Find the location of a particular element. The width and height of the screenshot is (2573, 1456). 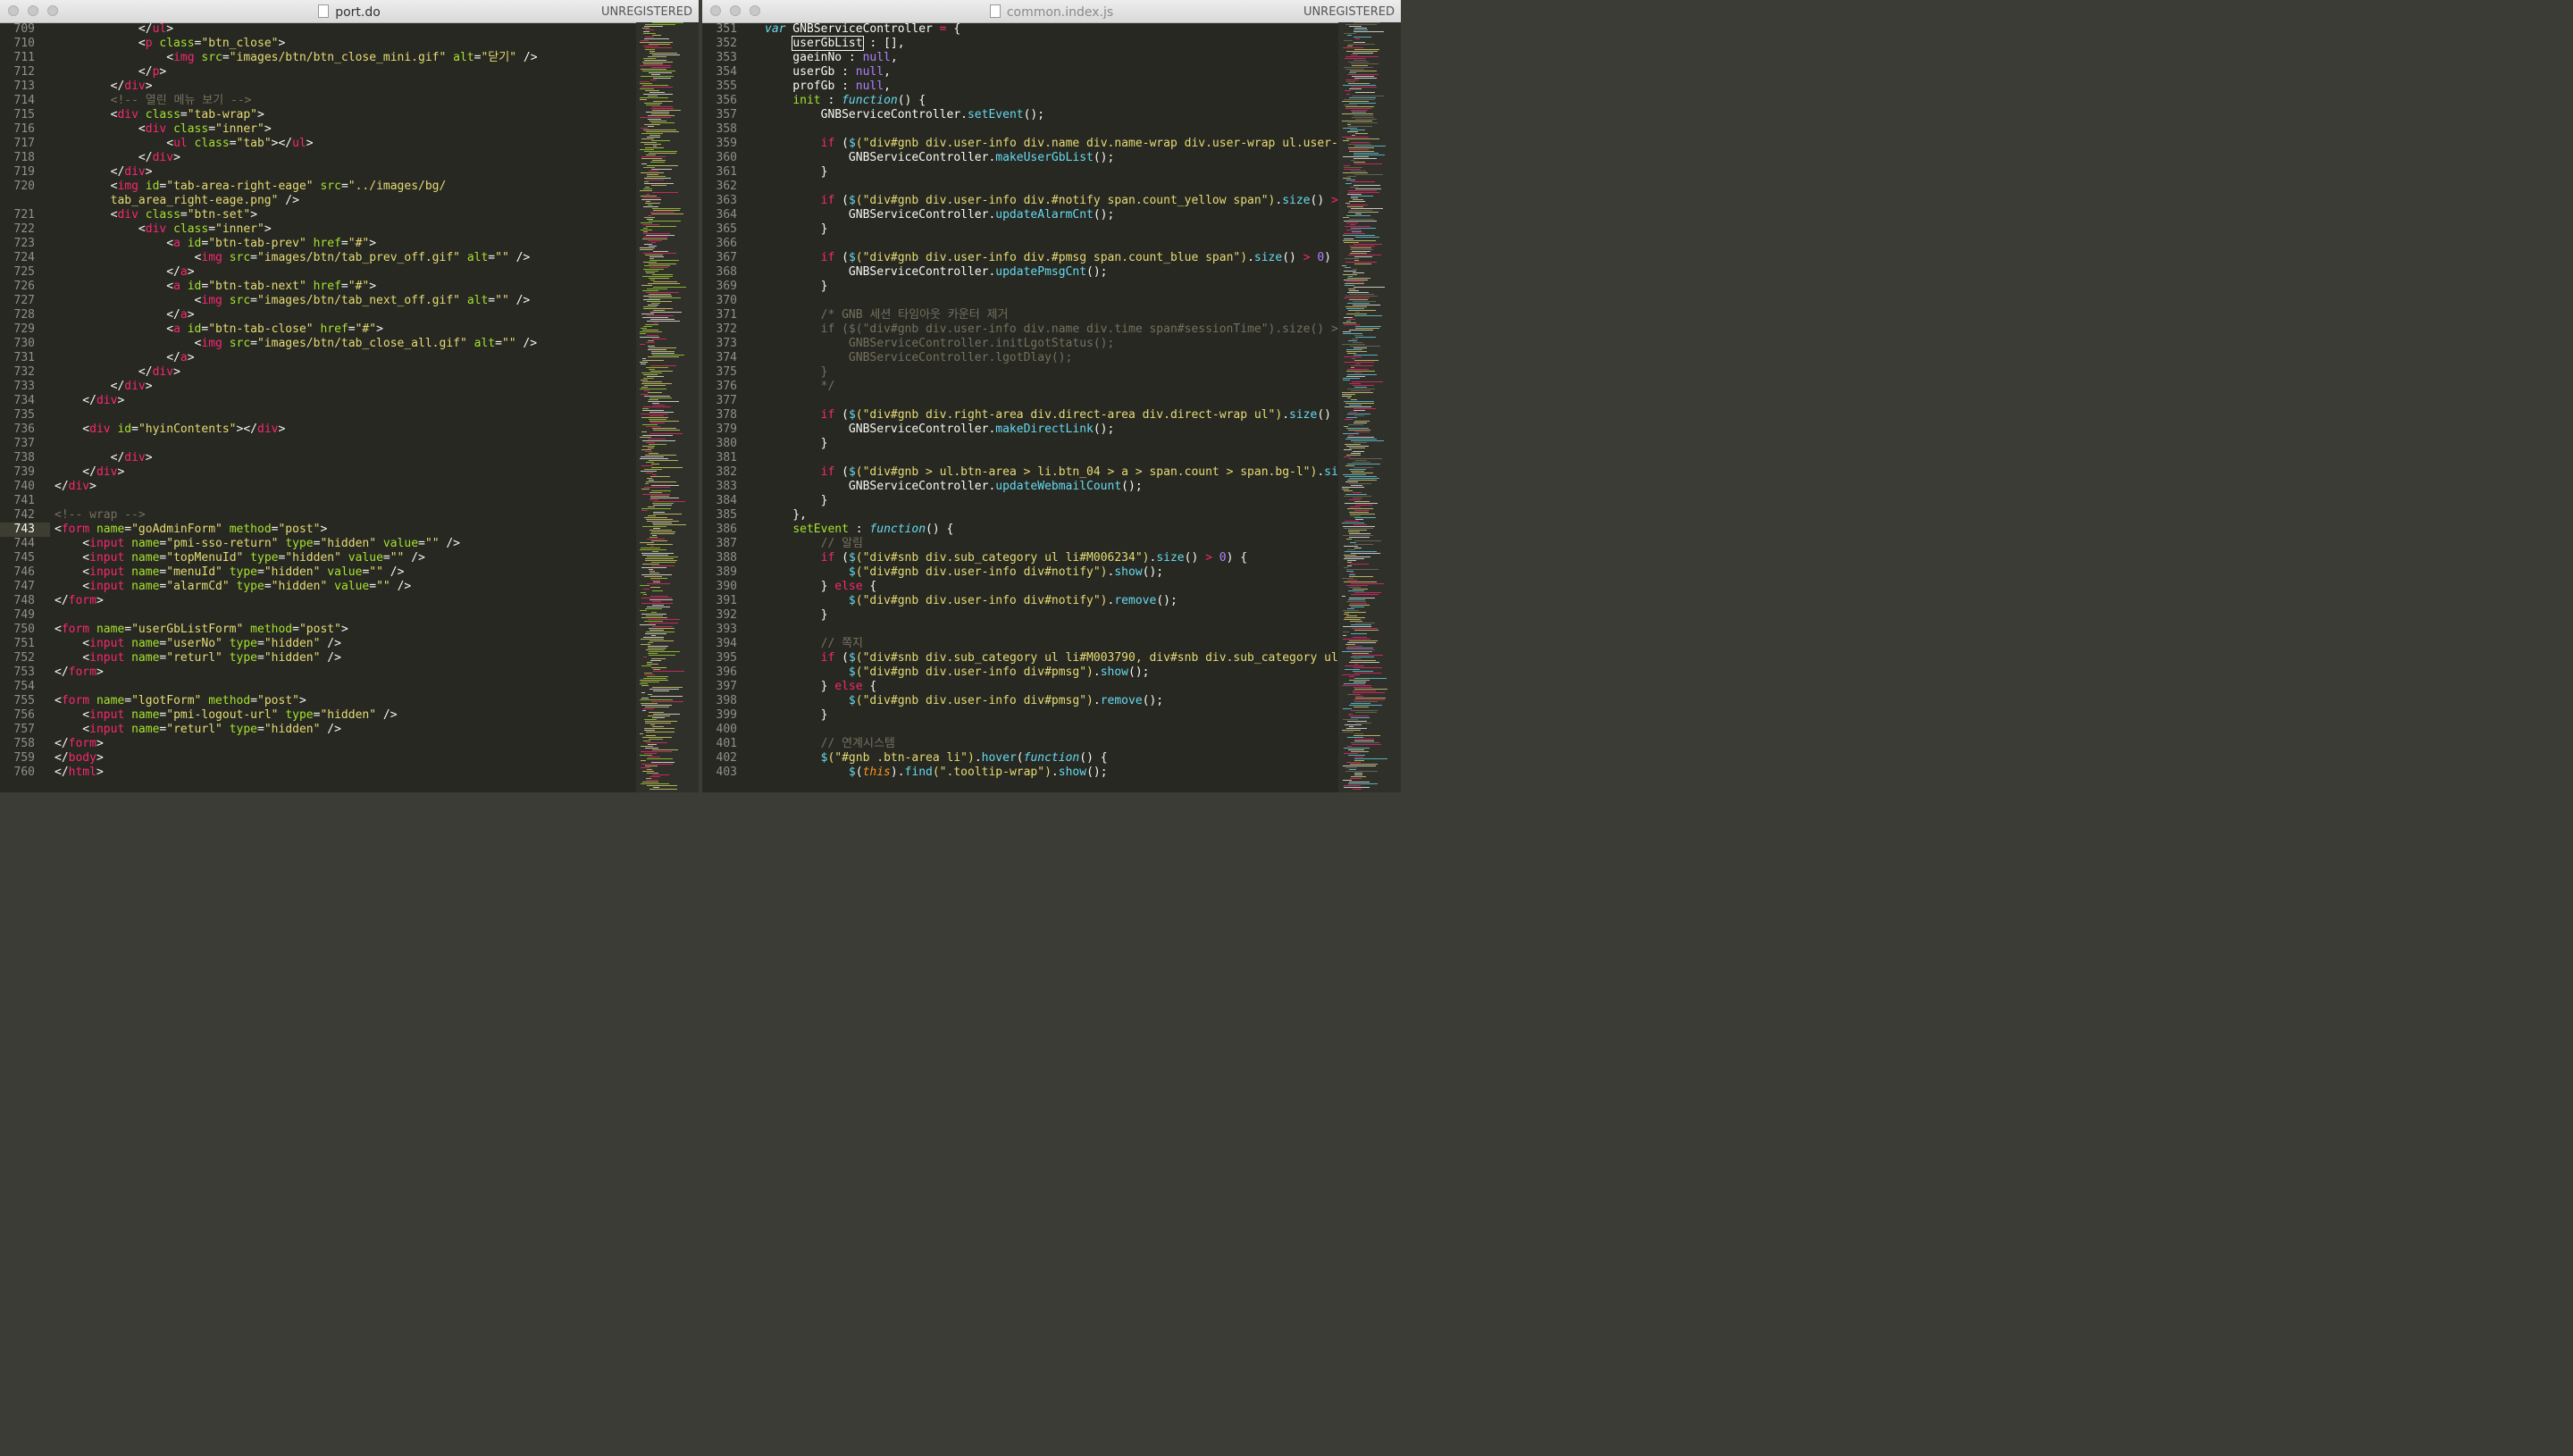

code-line: GNBServiceController.makeUserGbList(); is located at coordinates (939, 158).